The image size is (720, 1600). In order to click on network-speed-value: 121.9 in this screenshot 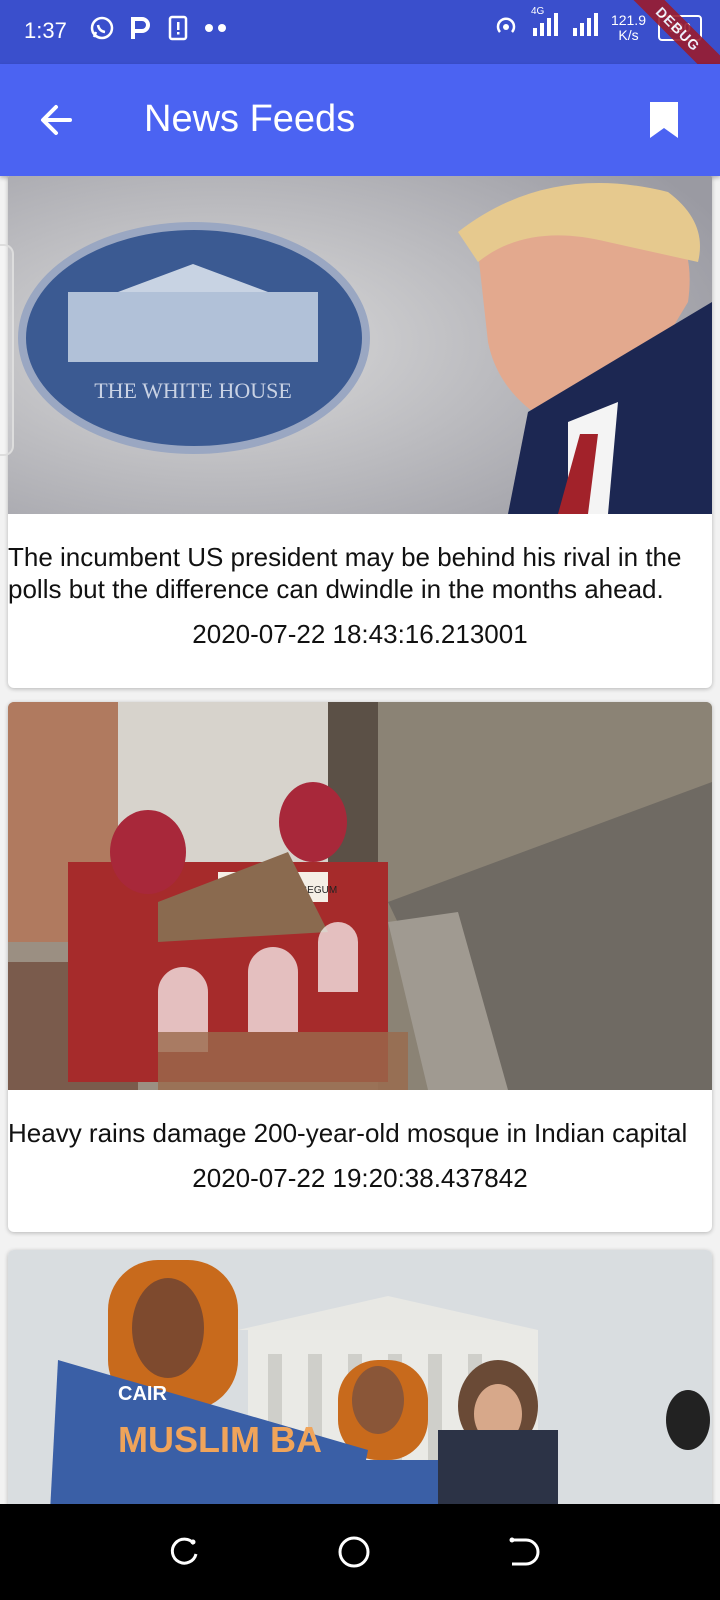, I will do `click(628, 19)`.